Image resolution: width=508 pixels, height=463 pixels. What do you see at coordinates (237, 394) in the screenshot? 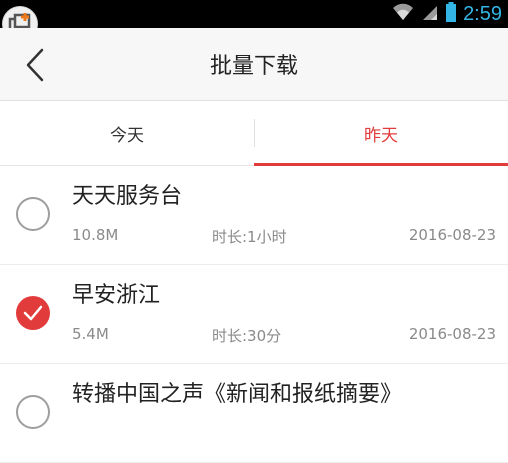
I see `item-title: 转播中国之声《新闻和报纸摘要》` at bounding box center [237, 394].